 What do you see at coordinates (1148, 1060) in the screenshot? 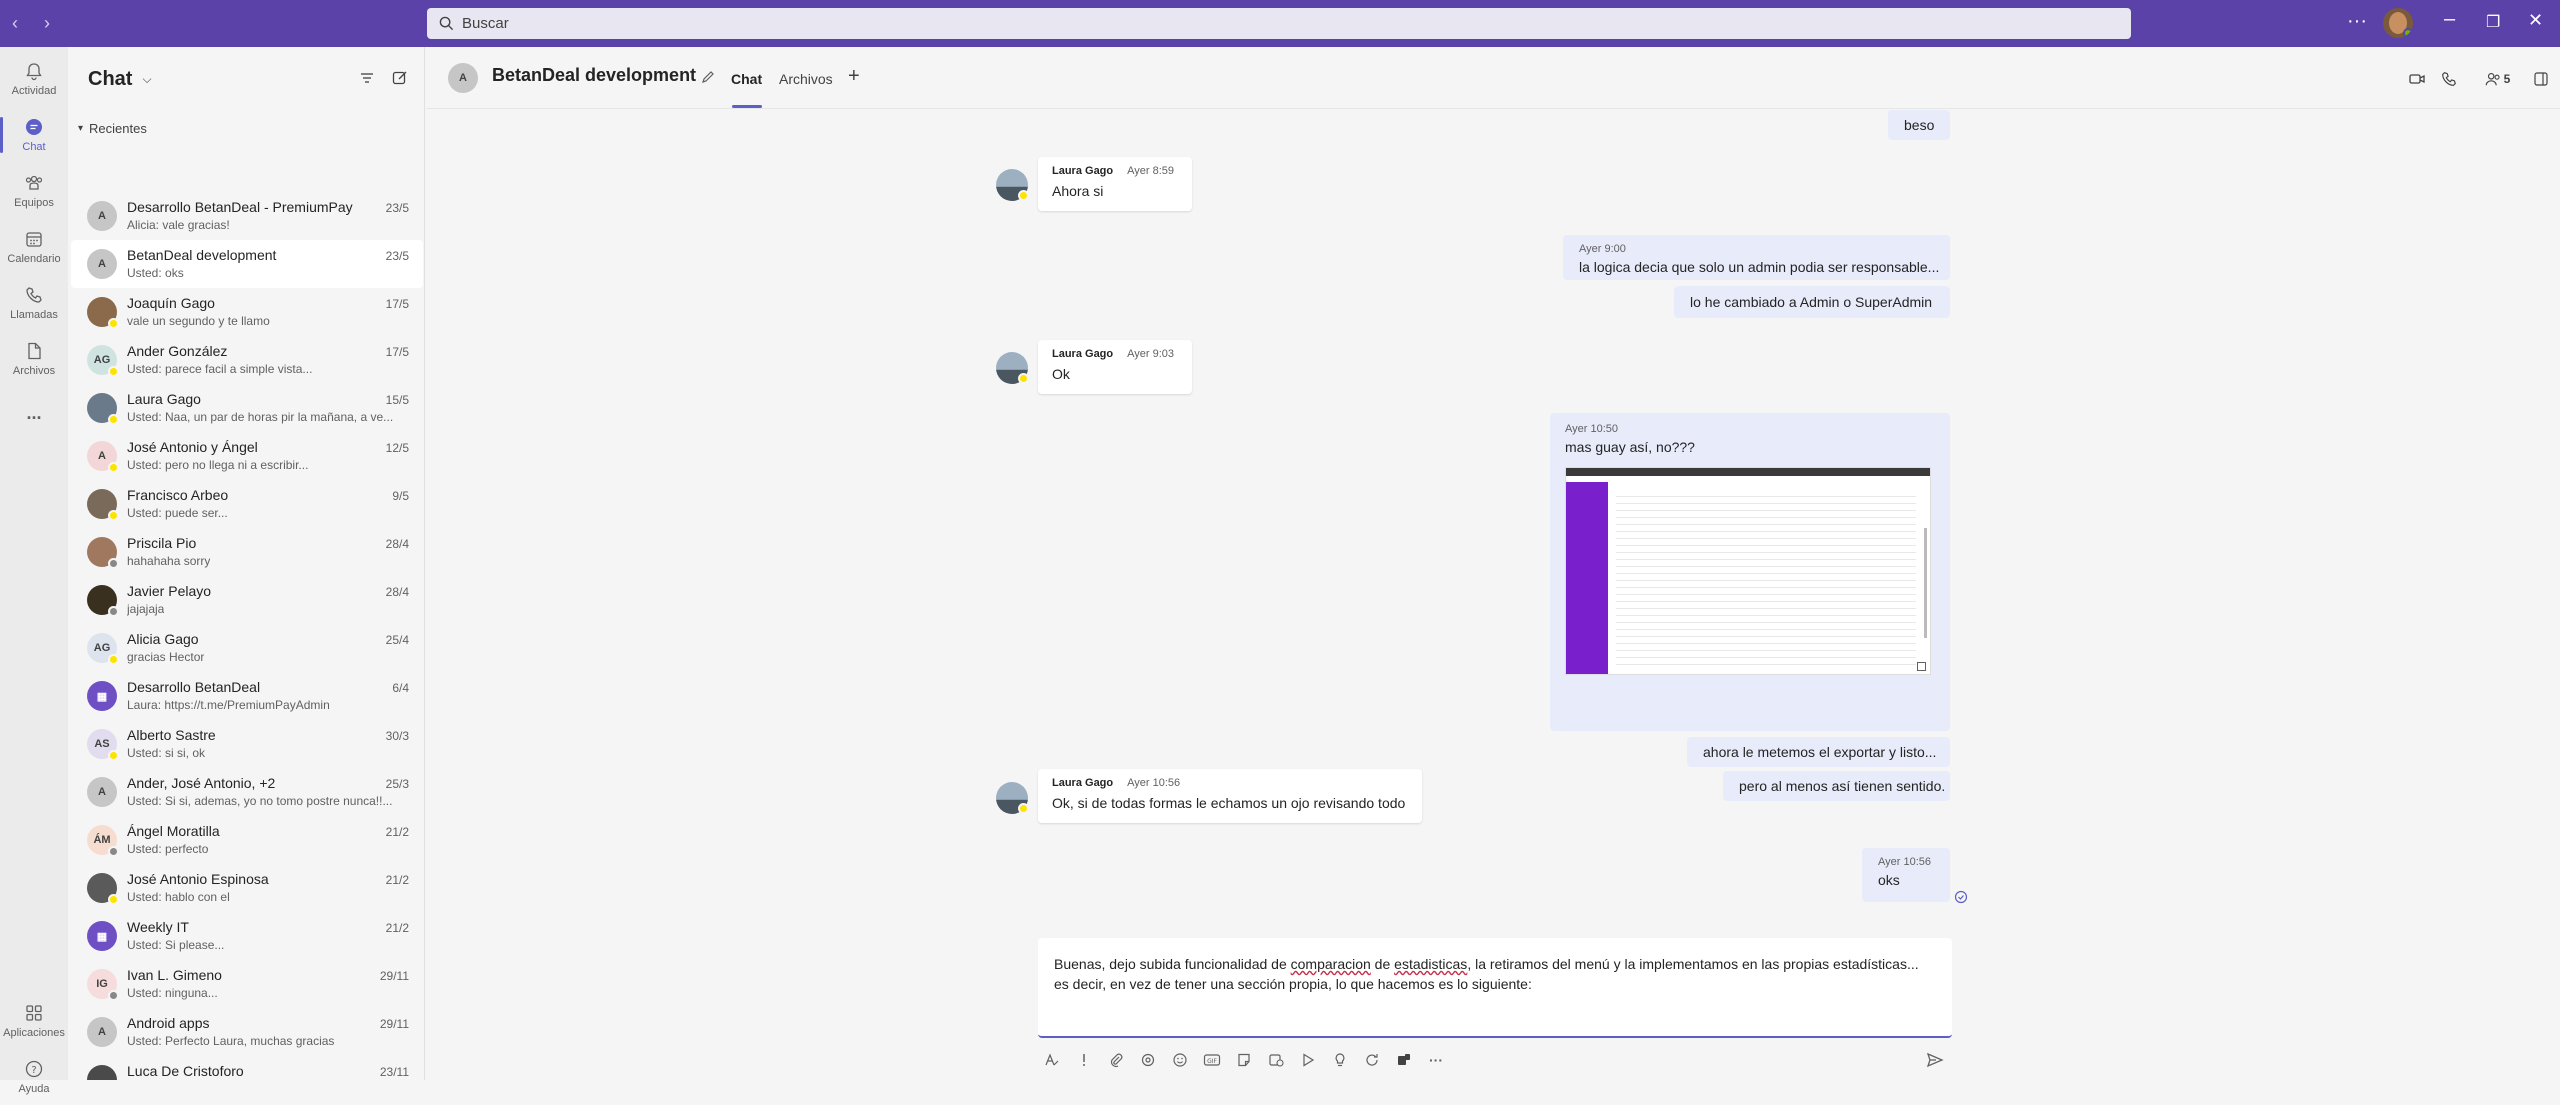
I see `loop-button` at bounding box center [1148, 1060].